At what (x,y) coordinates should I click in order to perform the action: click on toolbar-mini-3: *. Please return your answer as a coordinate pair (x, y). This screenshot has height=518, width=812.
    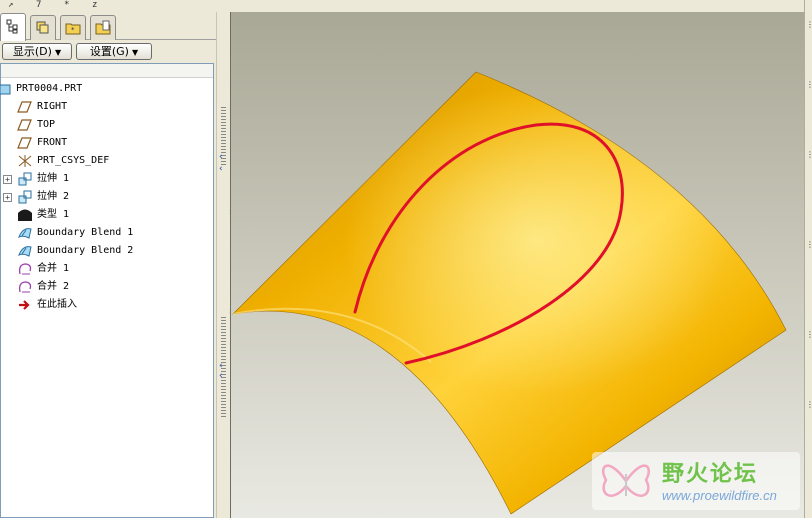
    Looking at the image, I should click on (66, 5).